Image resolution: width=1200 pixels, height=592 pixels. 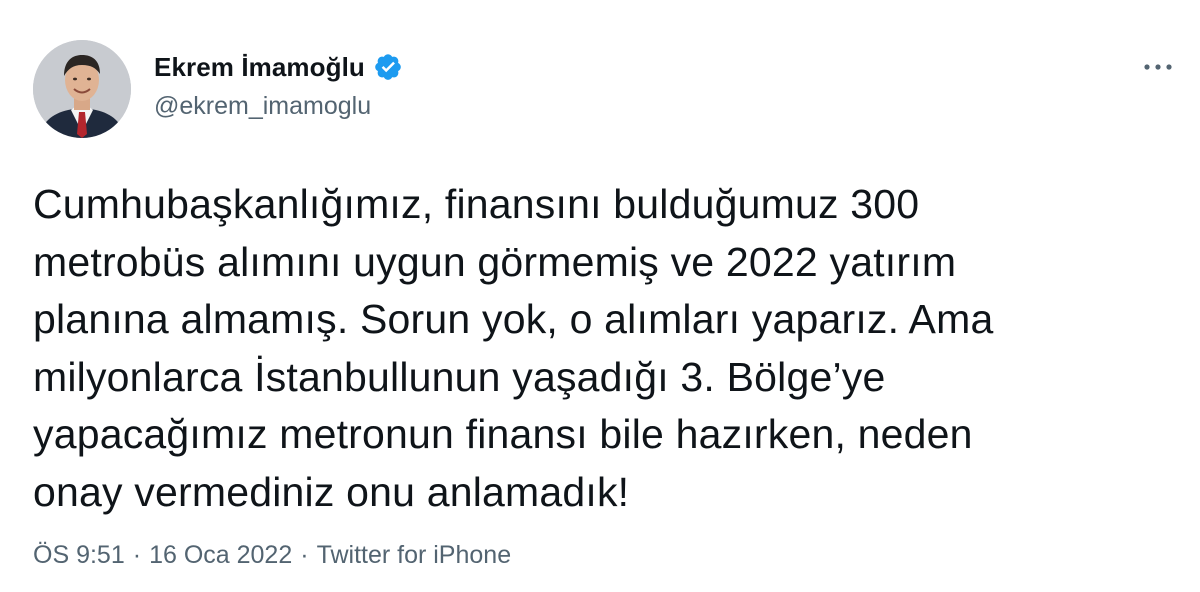 What do you see at coordinates (388, 67) in the screenshot?
I see `verified-badge-icon` at bounding box center [388, 67].